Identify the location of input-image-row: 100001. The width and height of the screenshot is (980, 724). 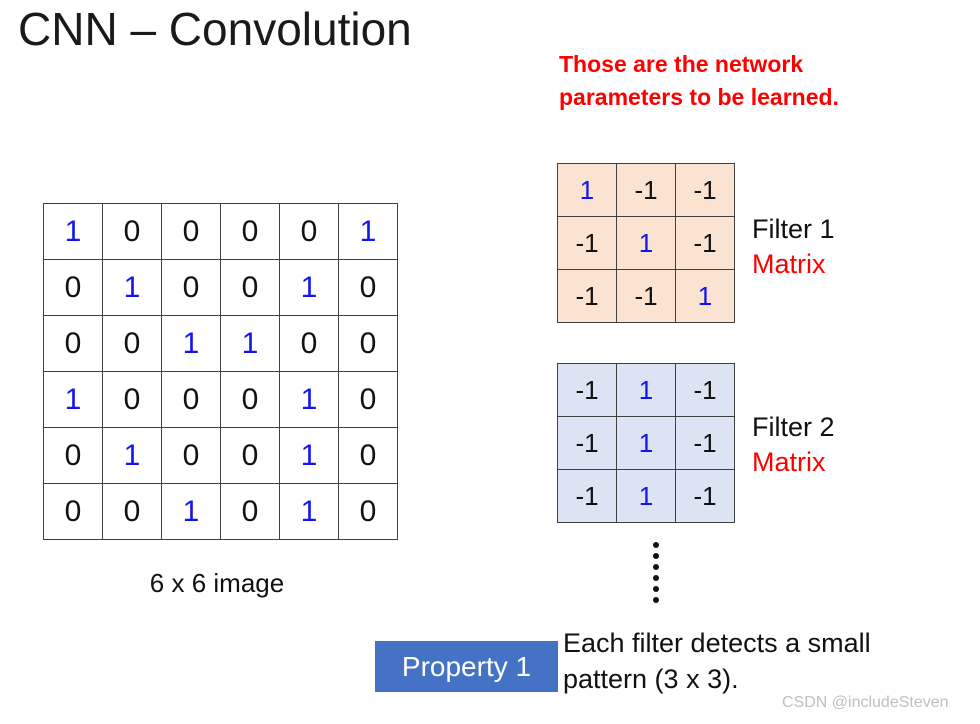
(220, 231).